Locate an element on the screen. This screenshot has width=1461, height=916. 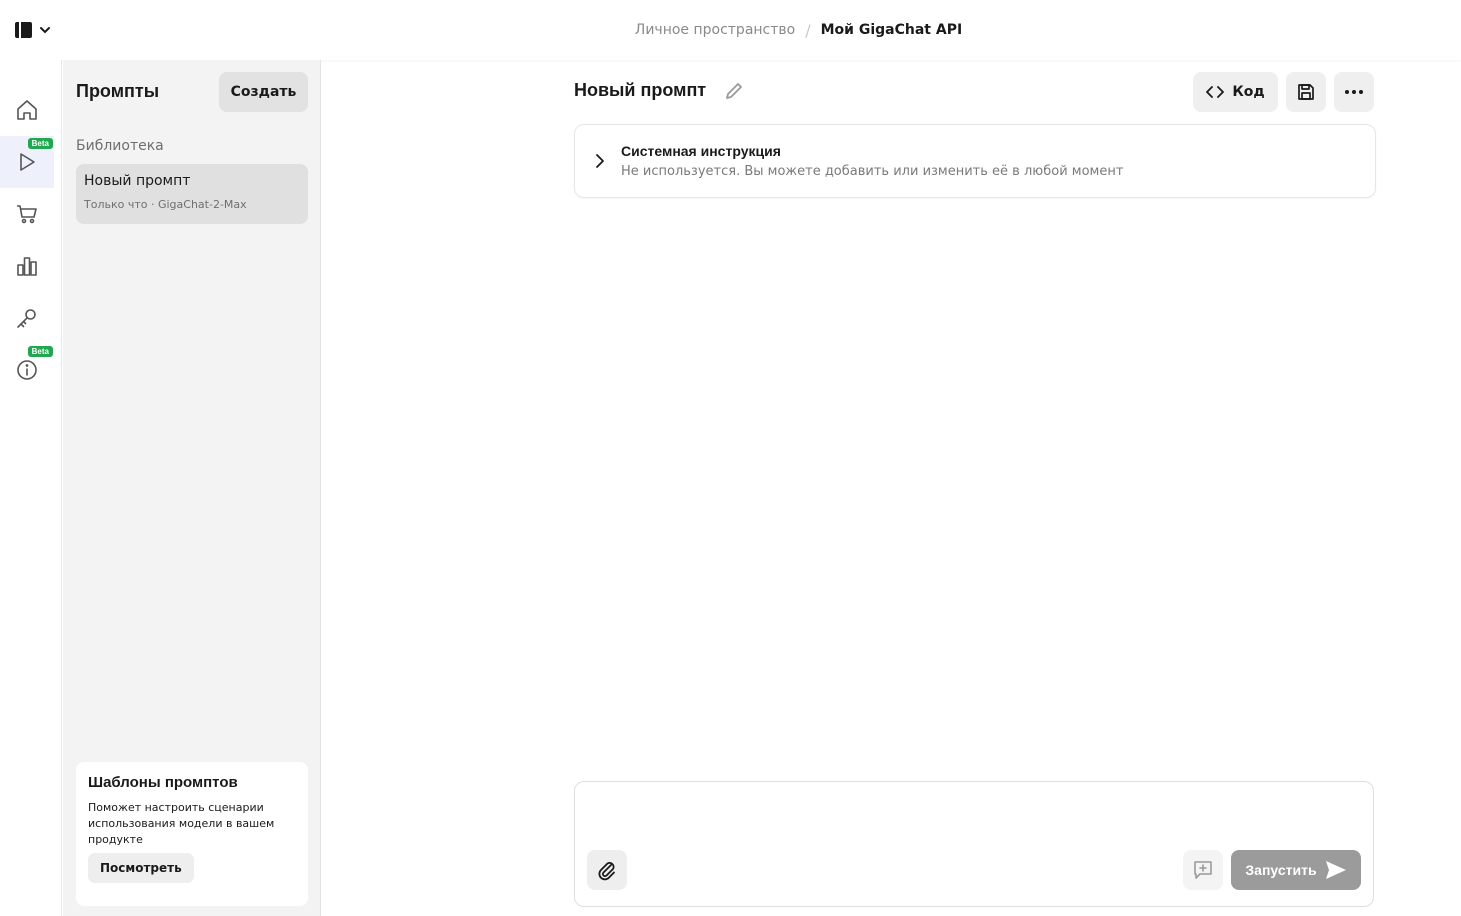
bar-chart-icon is located at coordinates (27, 266).